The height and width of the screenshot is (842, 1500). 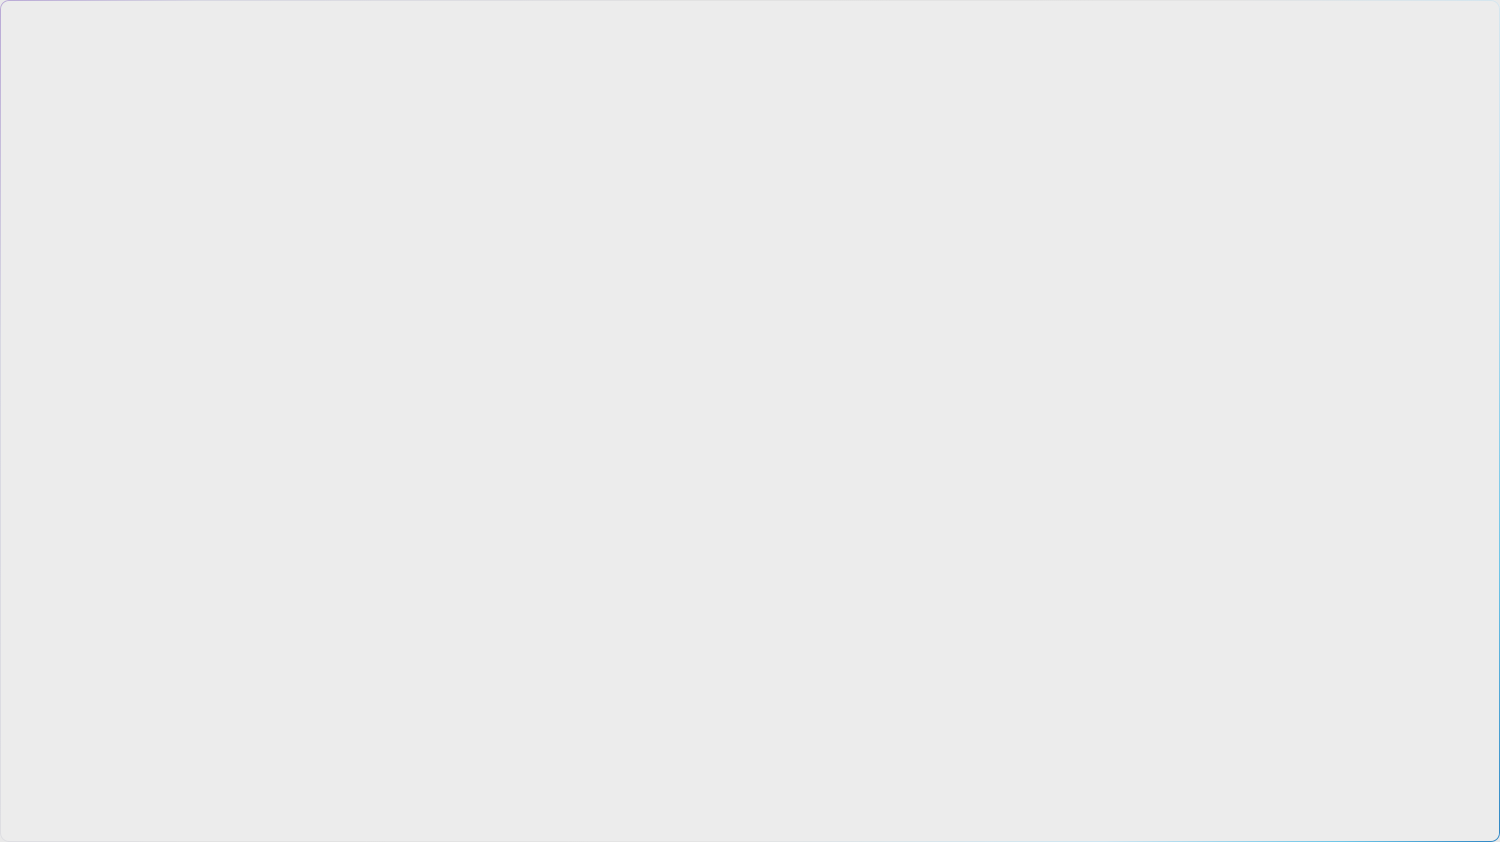 I want to click on feature-header: Stay safer on public Wi-Fi, so click(x=750, y=521).